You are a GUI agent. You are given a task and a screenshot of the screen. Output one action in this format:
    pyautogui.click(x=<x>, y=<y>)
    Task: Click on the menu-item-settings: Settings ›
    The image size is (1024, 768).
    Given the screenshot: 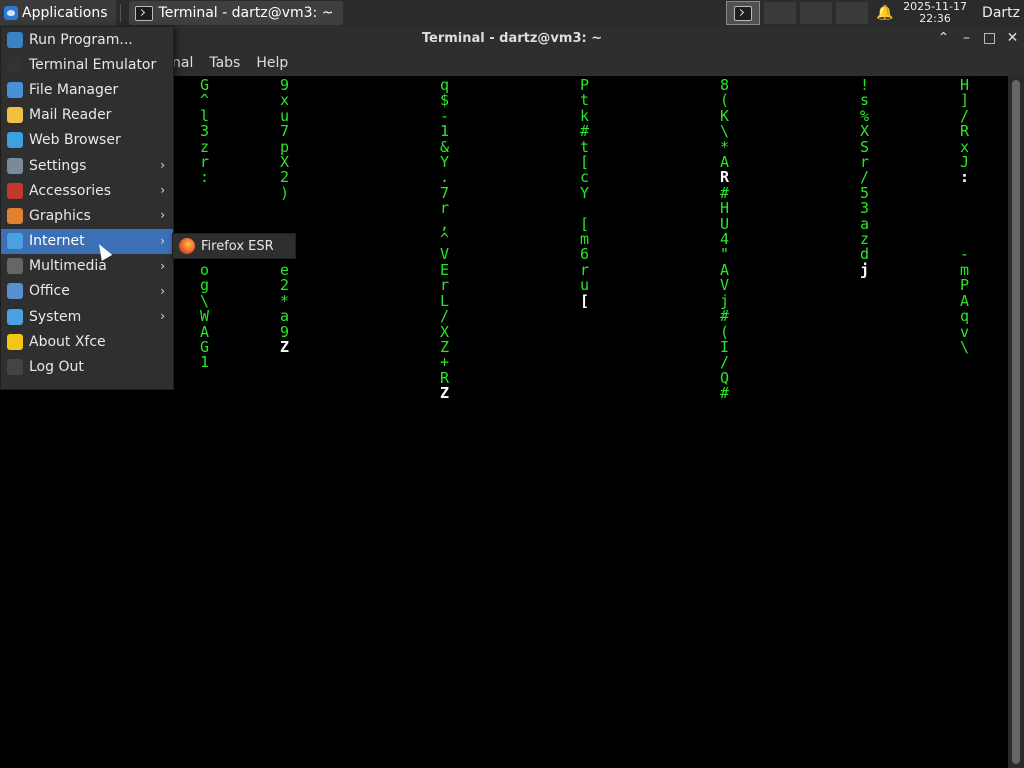 What is the action you would take?
    pyautogui.click(x=87, y=165)
    